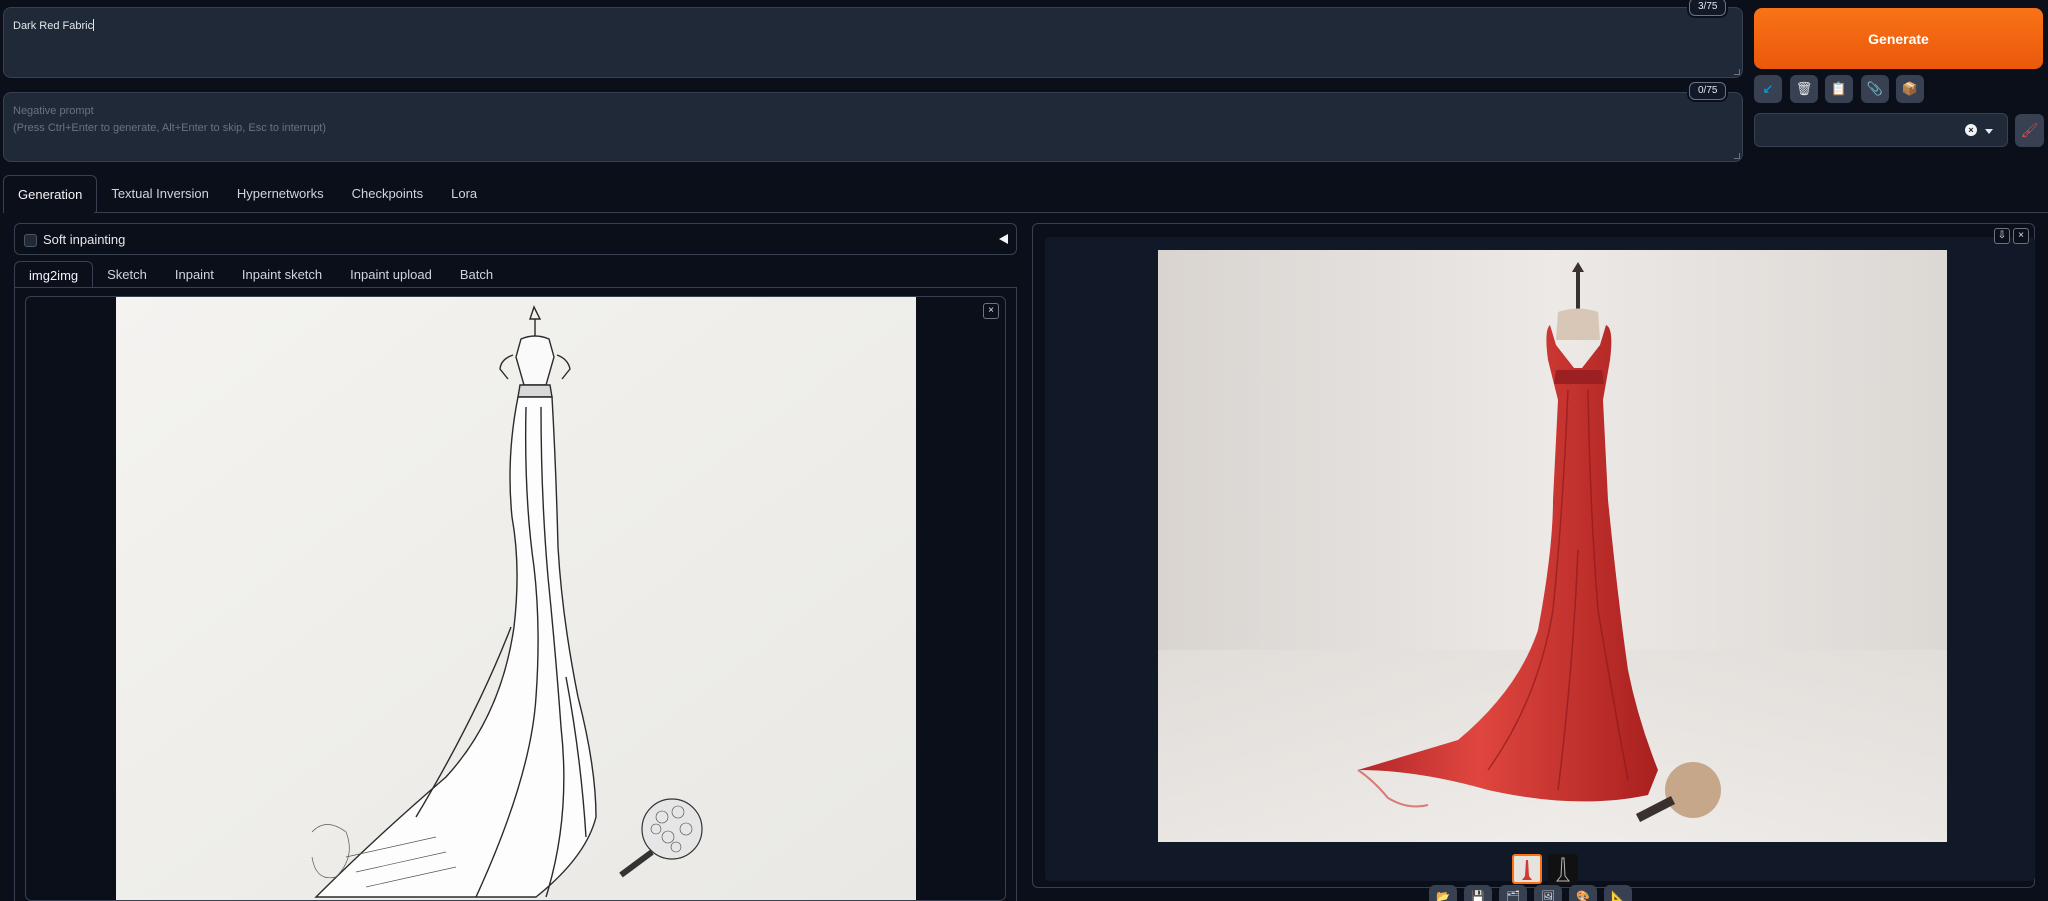  What do you see at coordinates (1618, 893) in the screenshot?
I see `send-to-extras-icon: 📐` at bounding box center [1618, 893].